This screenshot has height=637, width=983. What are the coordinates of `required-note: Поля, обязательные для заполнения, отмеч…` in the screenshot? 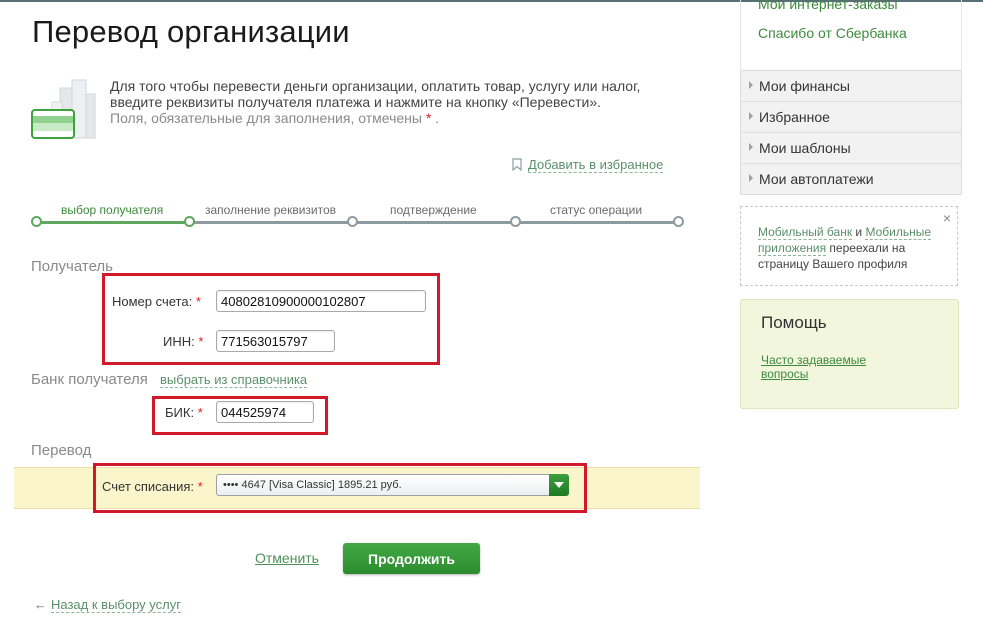 It's located at (266, 118).